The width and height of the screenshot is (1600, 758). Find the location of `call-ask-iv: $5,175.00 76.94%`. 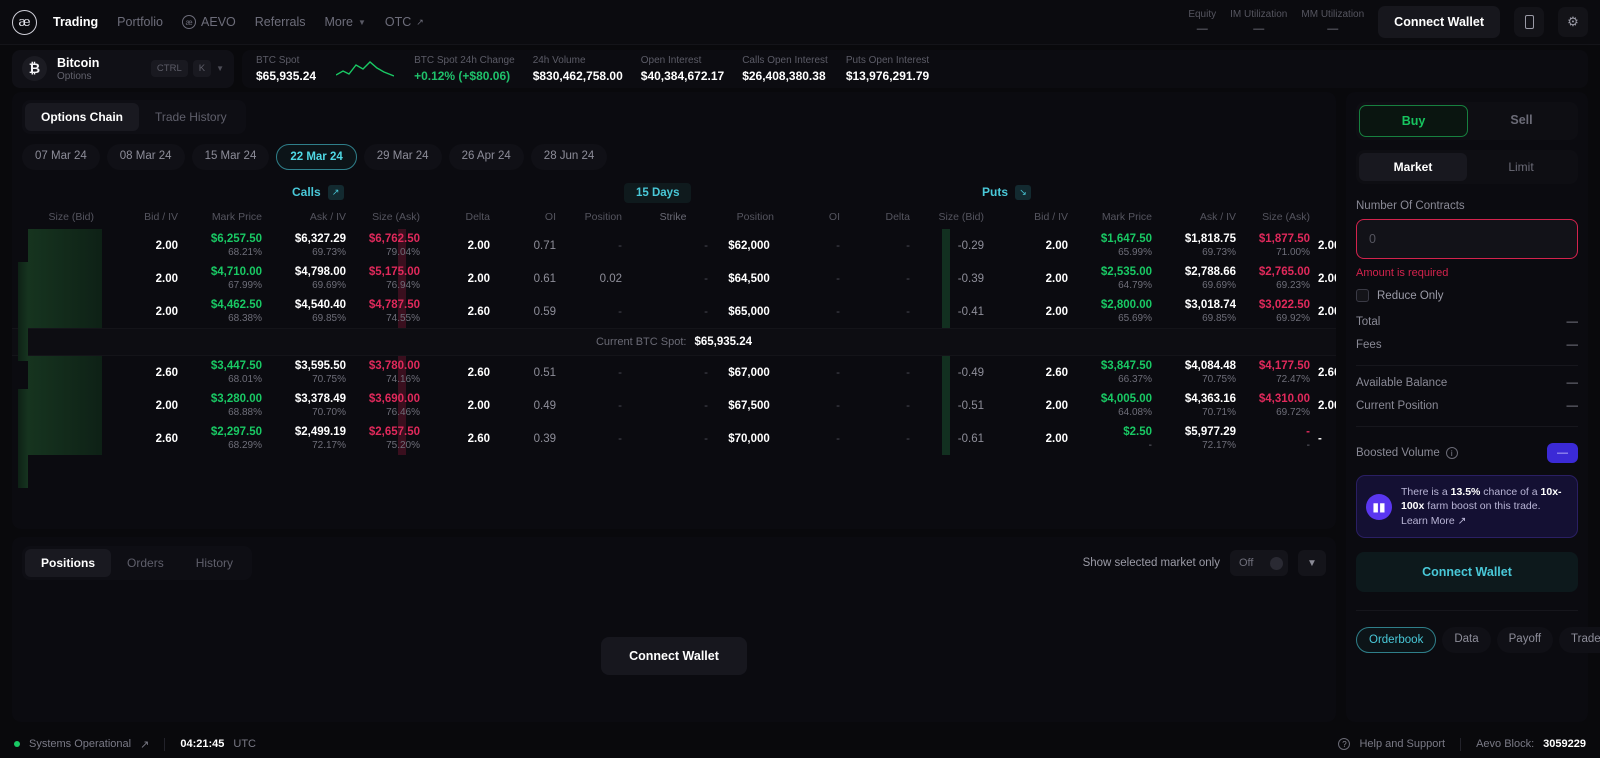

call-ask-iv: $5,175.00 76.94% is located at coordinates (394, 278).